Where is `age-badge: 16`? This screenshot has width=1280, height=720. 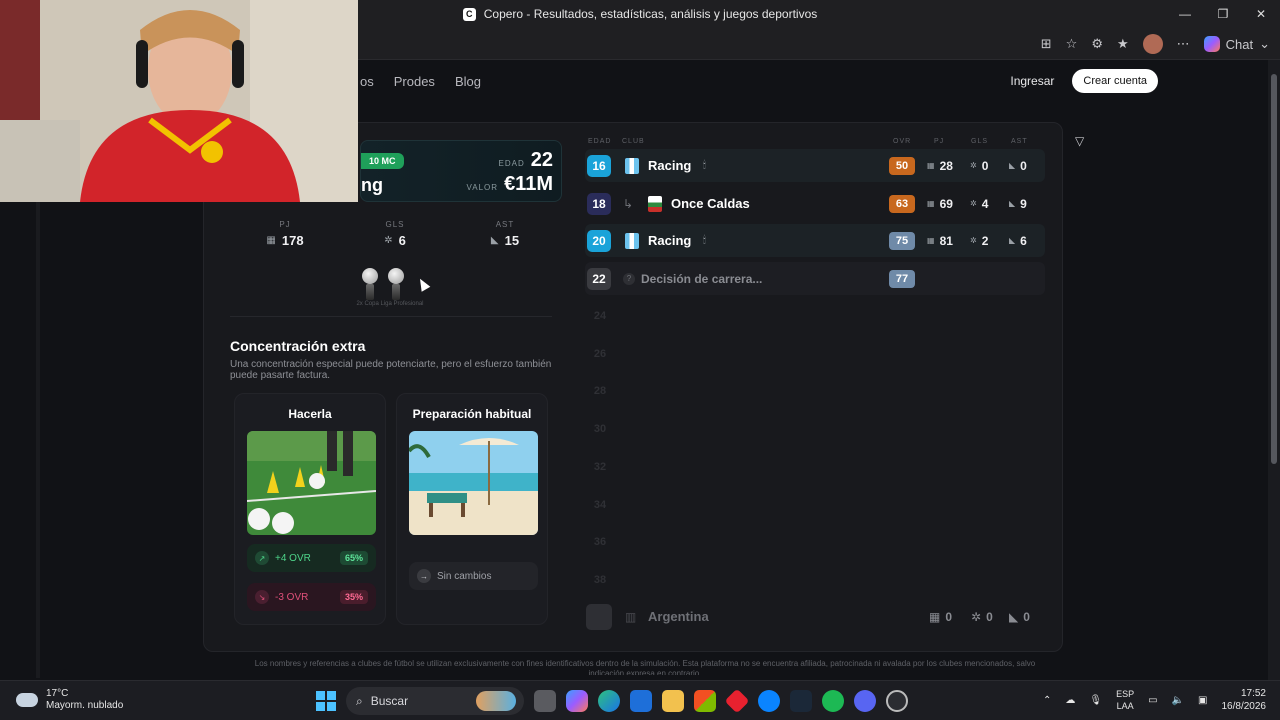 age-badge: 16 is located at coordinates (599, 165).